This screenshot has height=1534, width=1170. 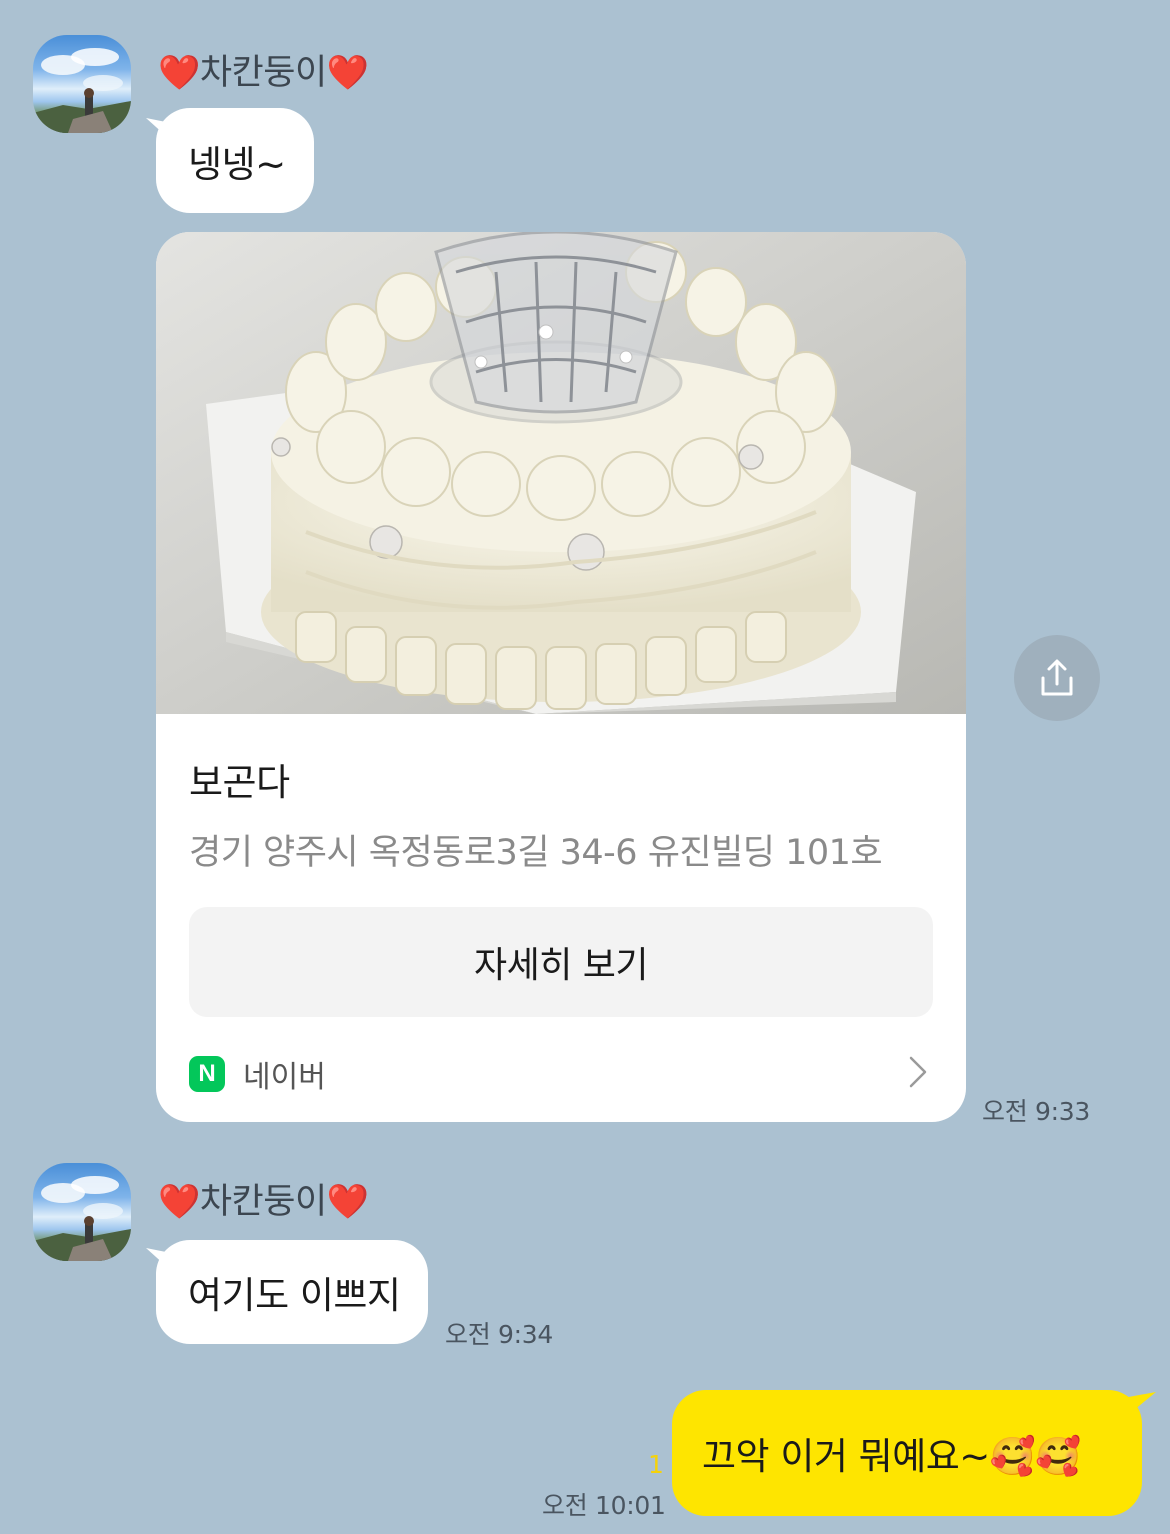 What do you see at coordinates (499, 1334) in the screenshot?
I see `message-time: 오전 9:34` at bounding box center [499, 1334].